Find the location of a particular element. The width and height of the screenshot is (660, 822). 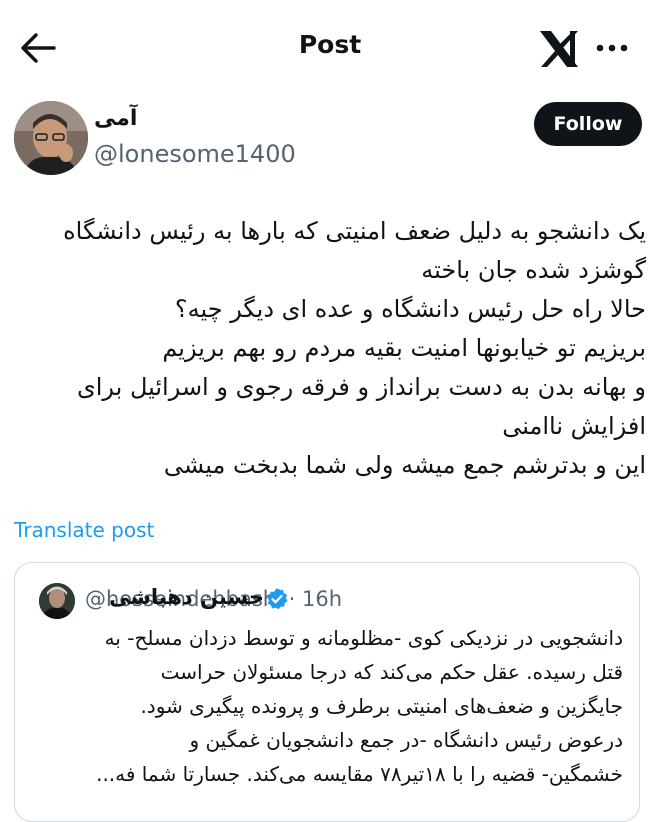

more-horizontal-icon is located at coordinates (612, 48).